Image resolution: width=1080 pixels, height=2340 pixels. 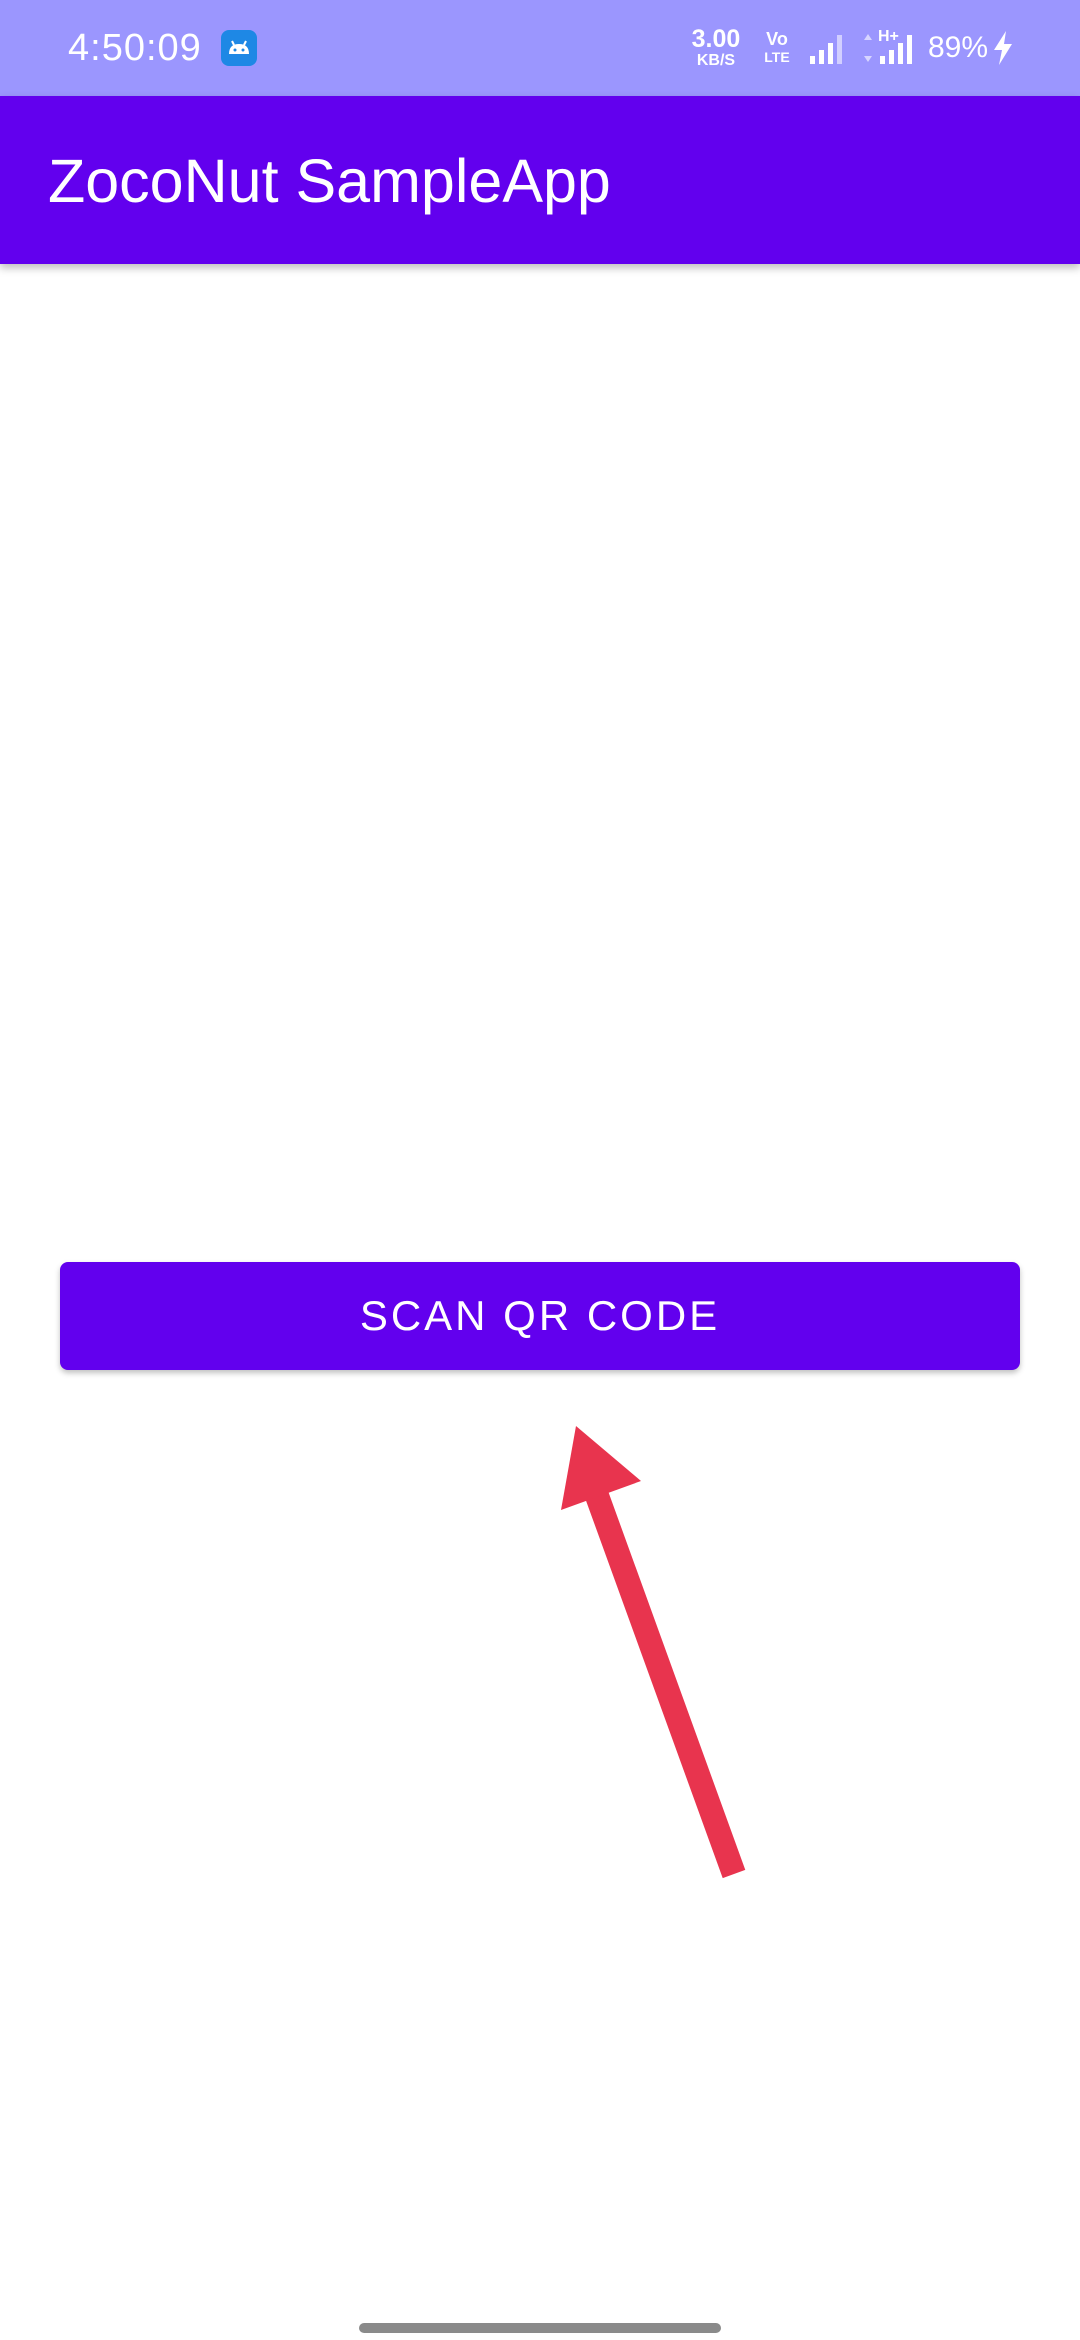 What do you see at coordinates (653, 1652) in the screenshot?
I see `arrow-pointer-annotation` at bounding box center [653, 1652].